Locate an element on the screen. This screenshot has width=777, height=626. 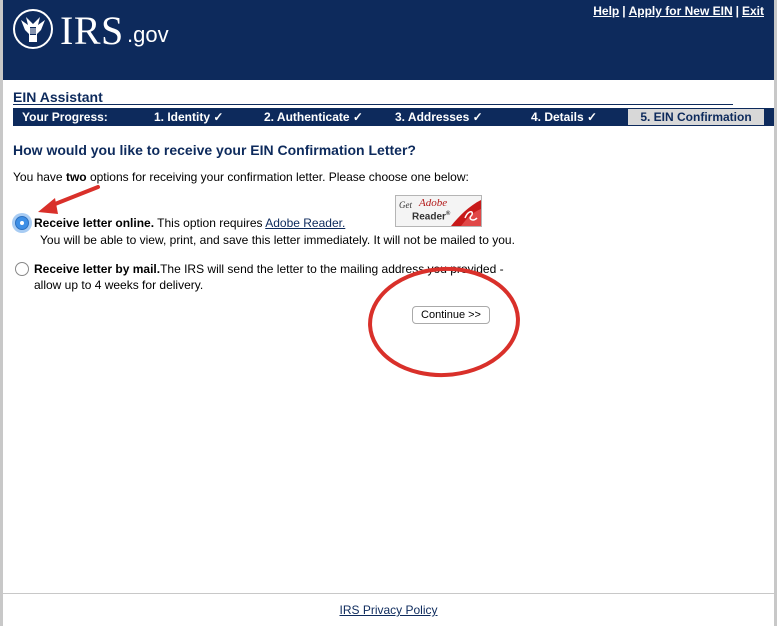
red-arrow-icon is located at coordinates (69, 199).